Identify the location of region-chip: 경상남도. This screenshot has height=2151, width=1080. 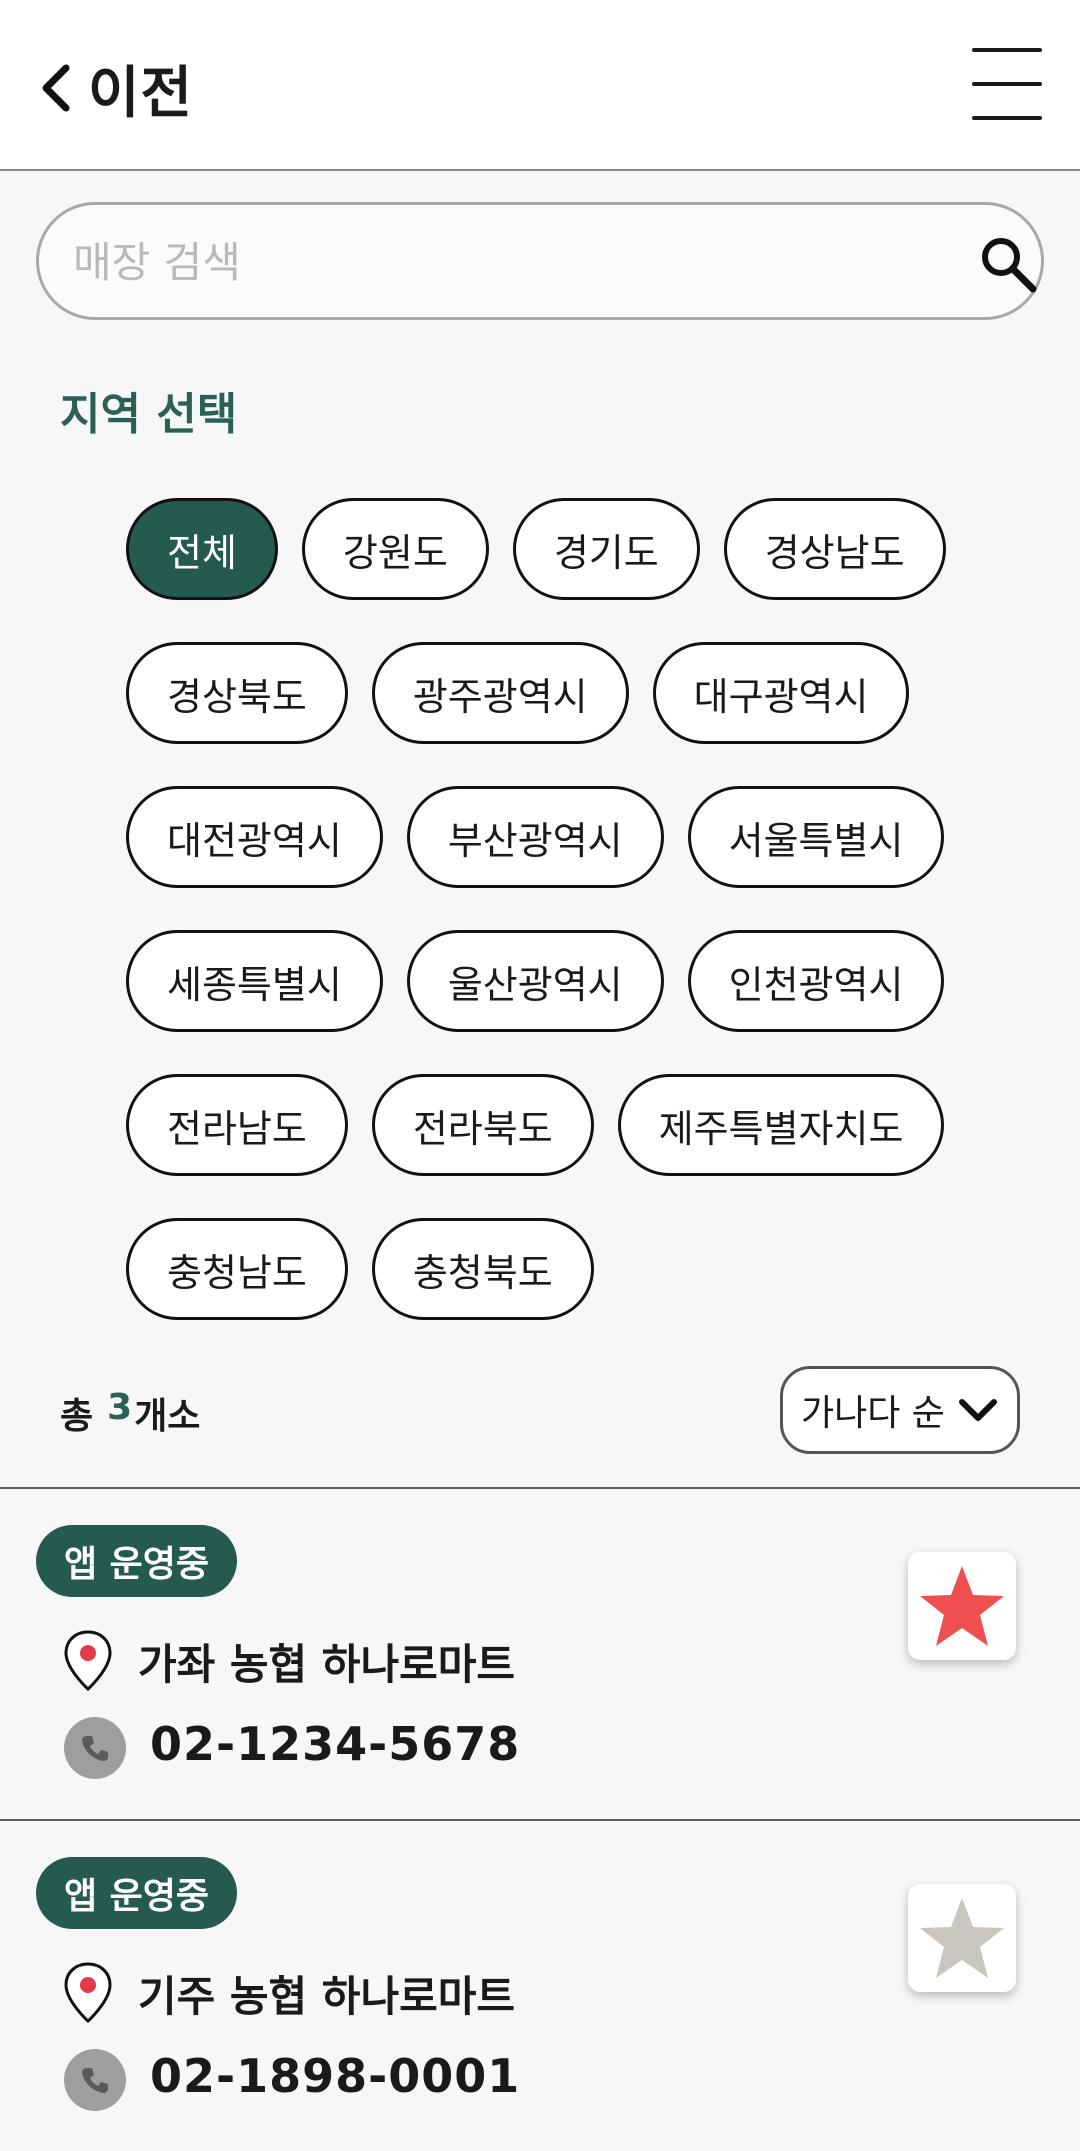
(834, 549).